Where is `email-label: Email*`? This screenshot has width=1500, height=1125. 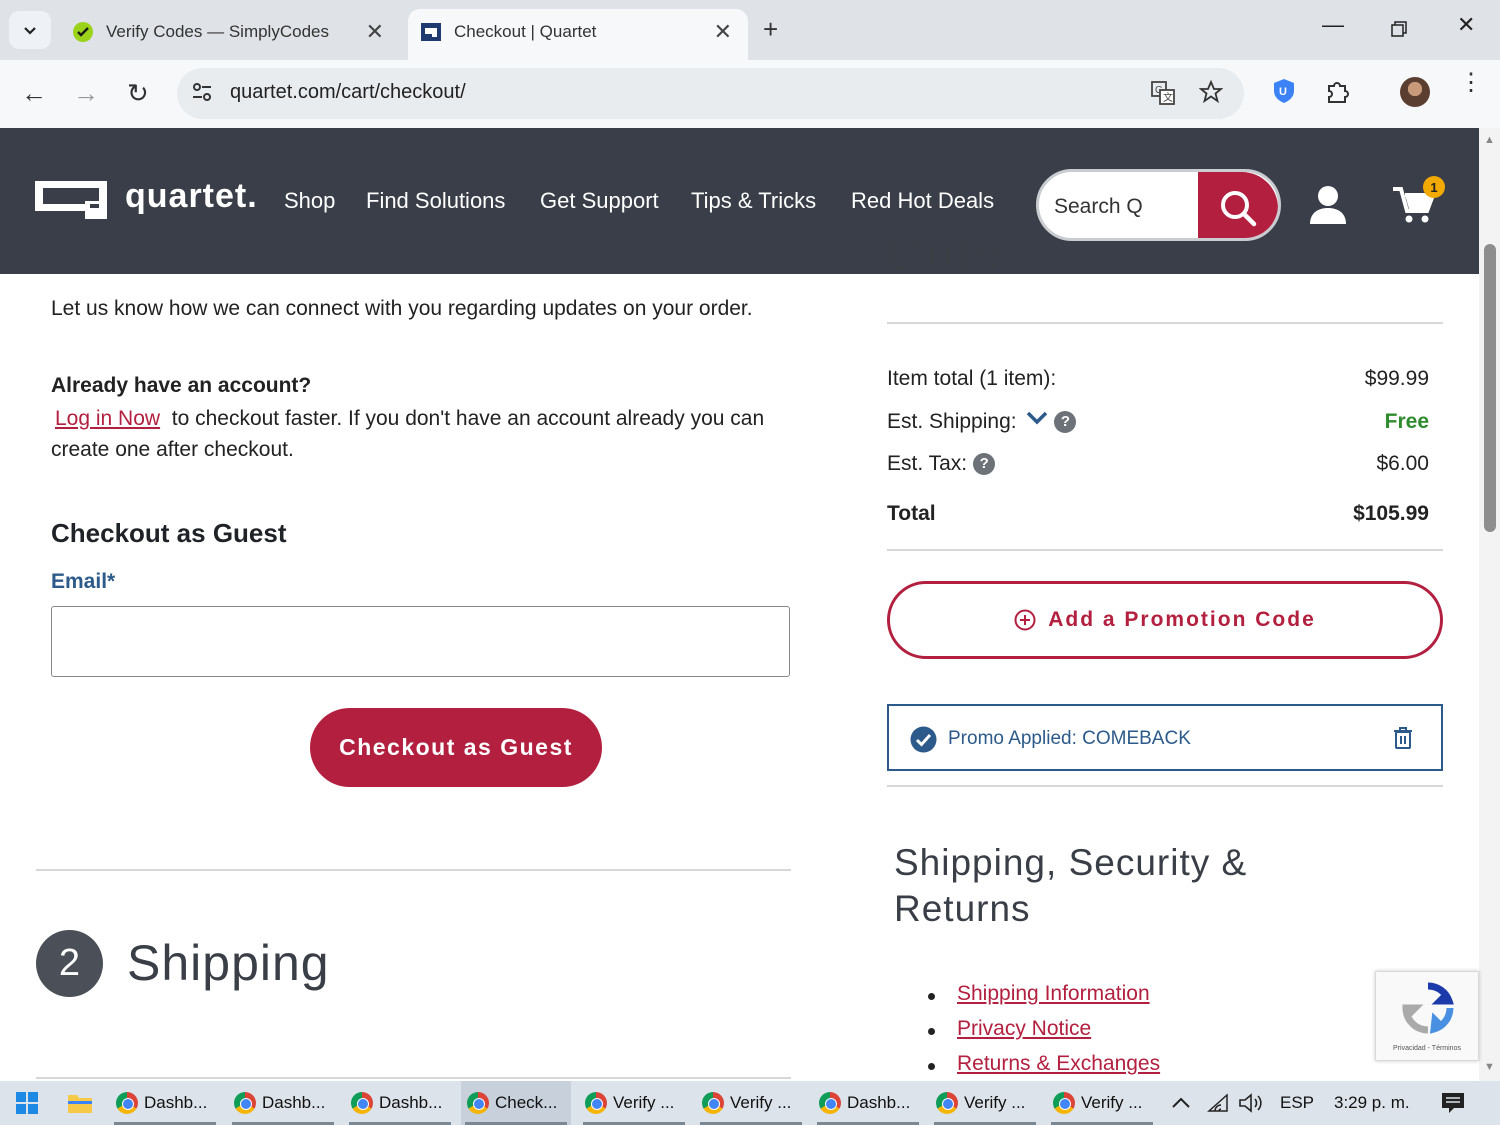 email-label: Email* is located at coordinates (83, 581).